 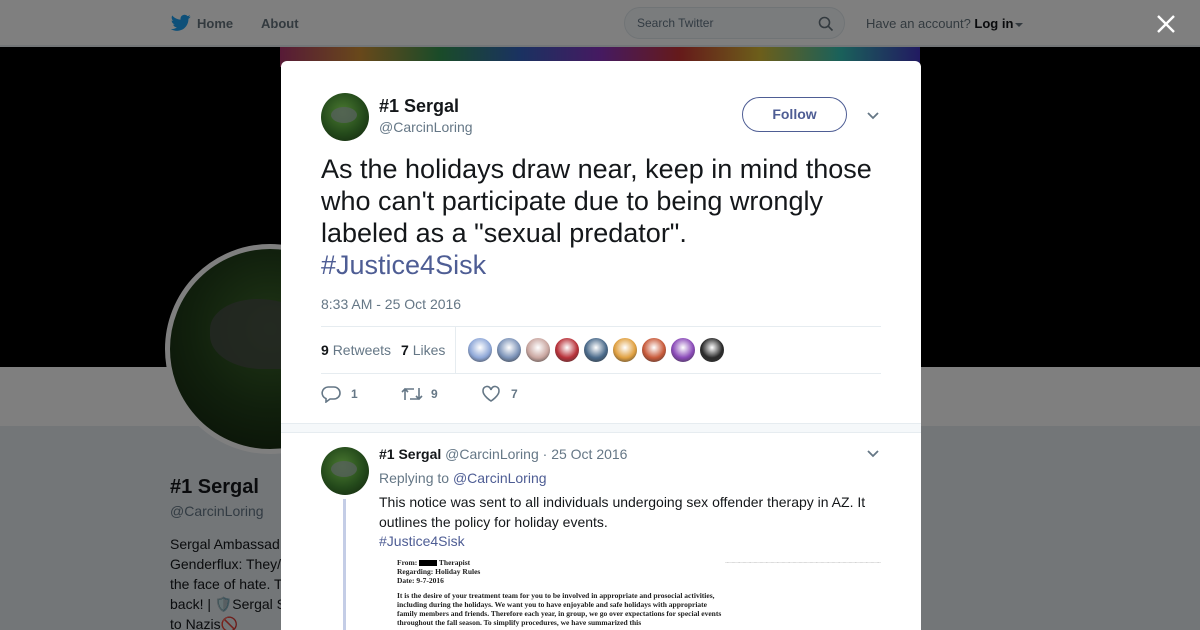 I want to click on retweets-stat: 9 Retweets, so click(x=356, y=350).